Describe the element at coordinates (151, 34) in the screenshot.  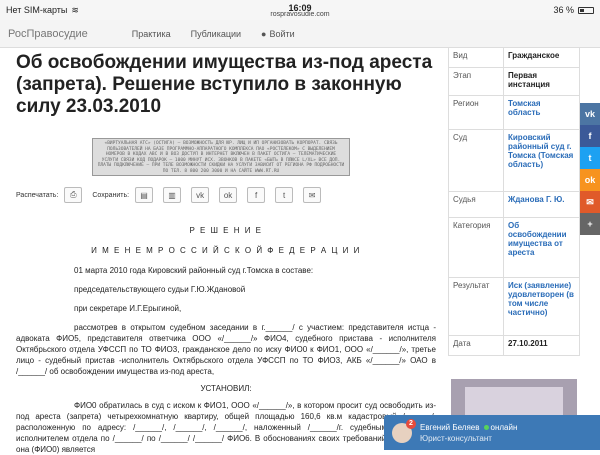
I see `nav-practice: Практика` at that location.